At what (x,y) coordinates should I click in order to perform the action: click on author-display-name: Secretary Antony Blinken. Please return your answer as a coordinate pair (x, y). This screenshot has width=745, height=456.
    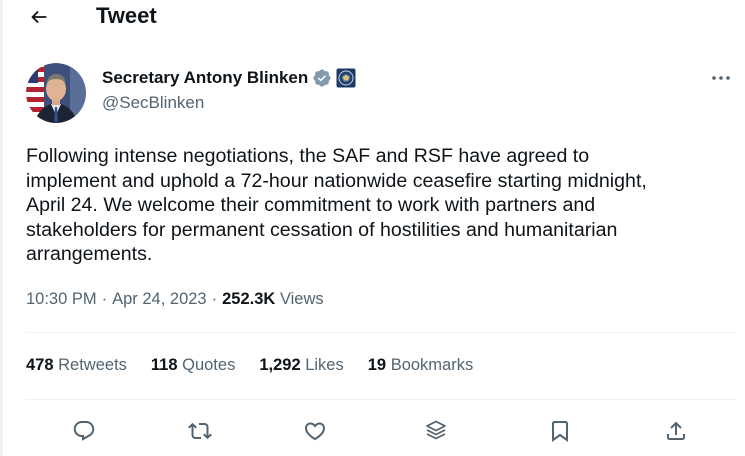
    Looking at the image, I should click on (205, 78).